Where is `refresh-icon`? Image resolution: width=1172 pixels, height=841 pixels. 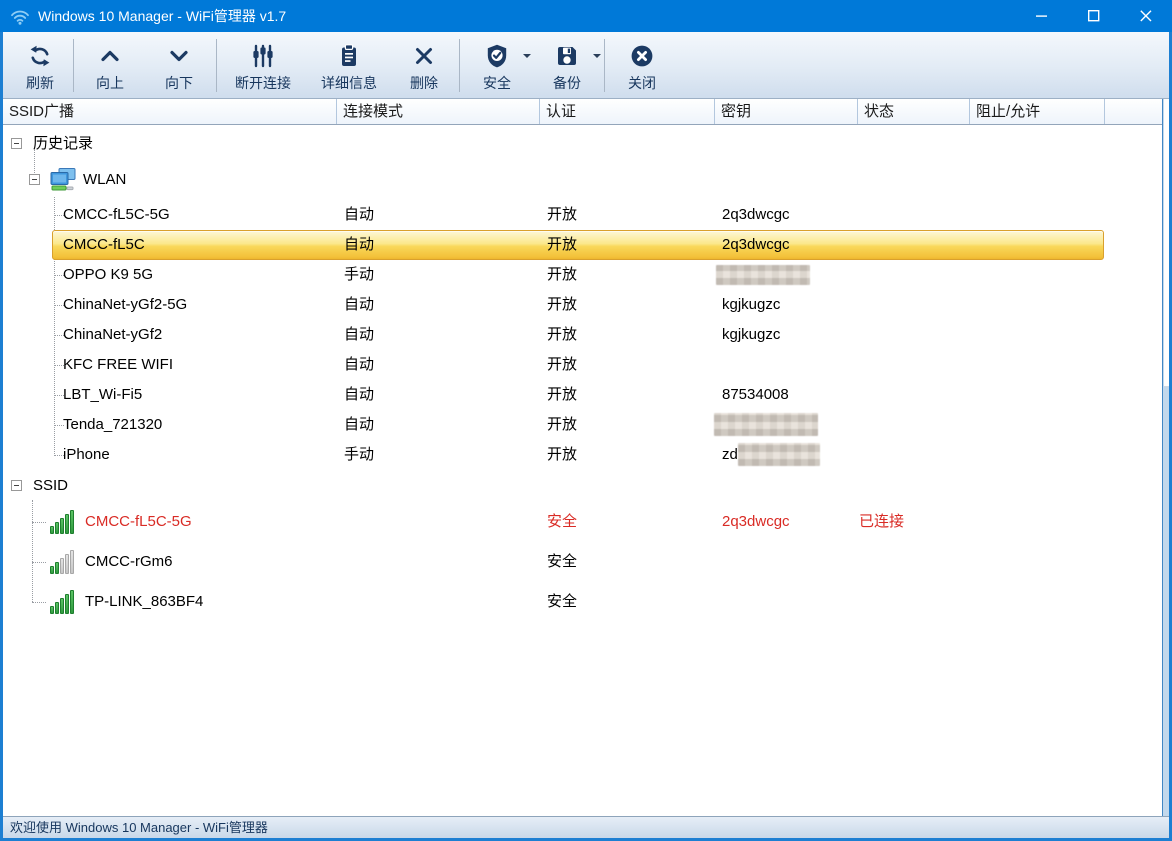 refresh-icon is located at coordinates (40, 56).